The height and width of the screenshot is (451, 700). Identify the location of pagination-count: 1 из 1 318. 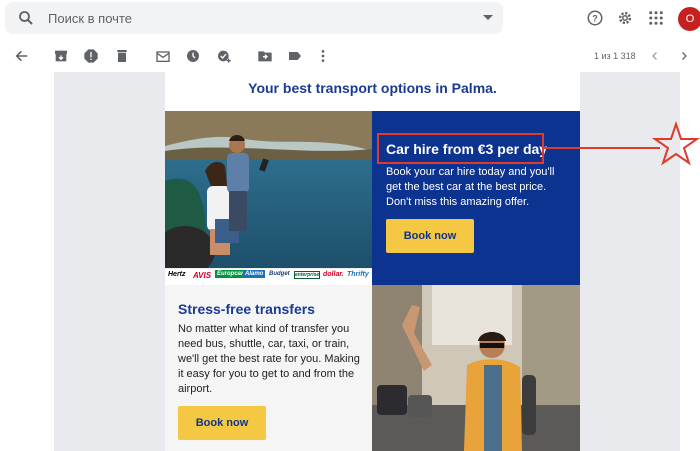
(615, 56).